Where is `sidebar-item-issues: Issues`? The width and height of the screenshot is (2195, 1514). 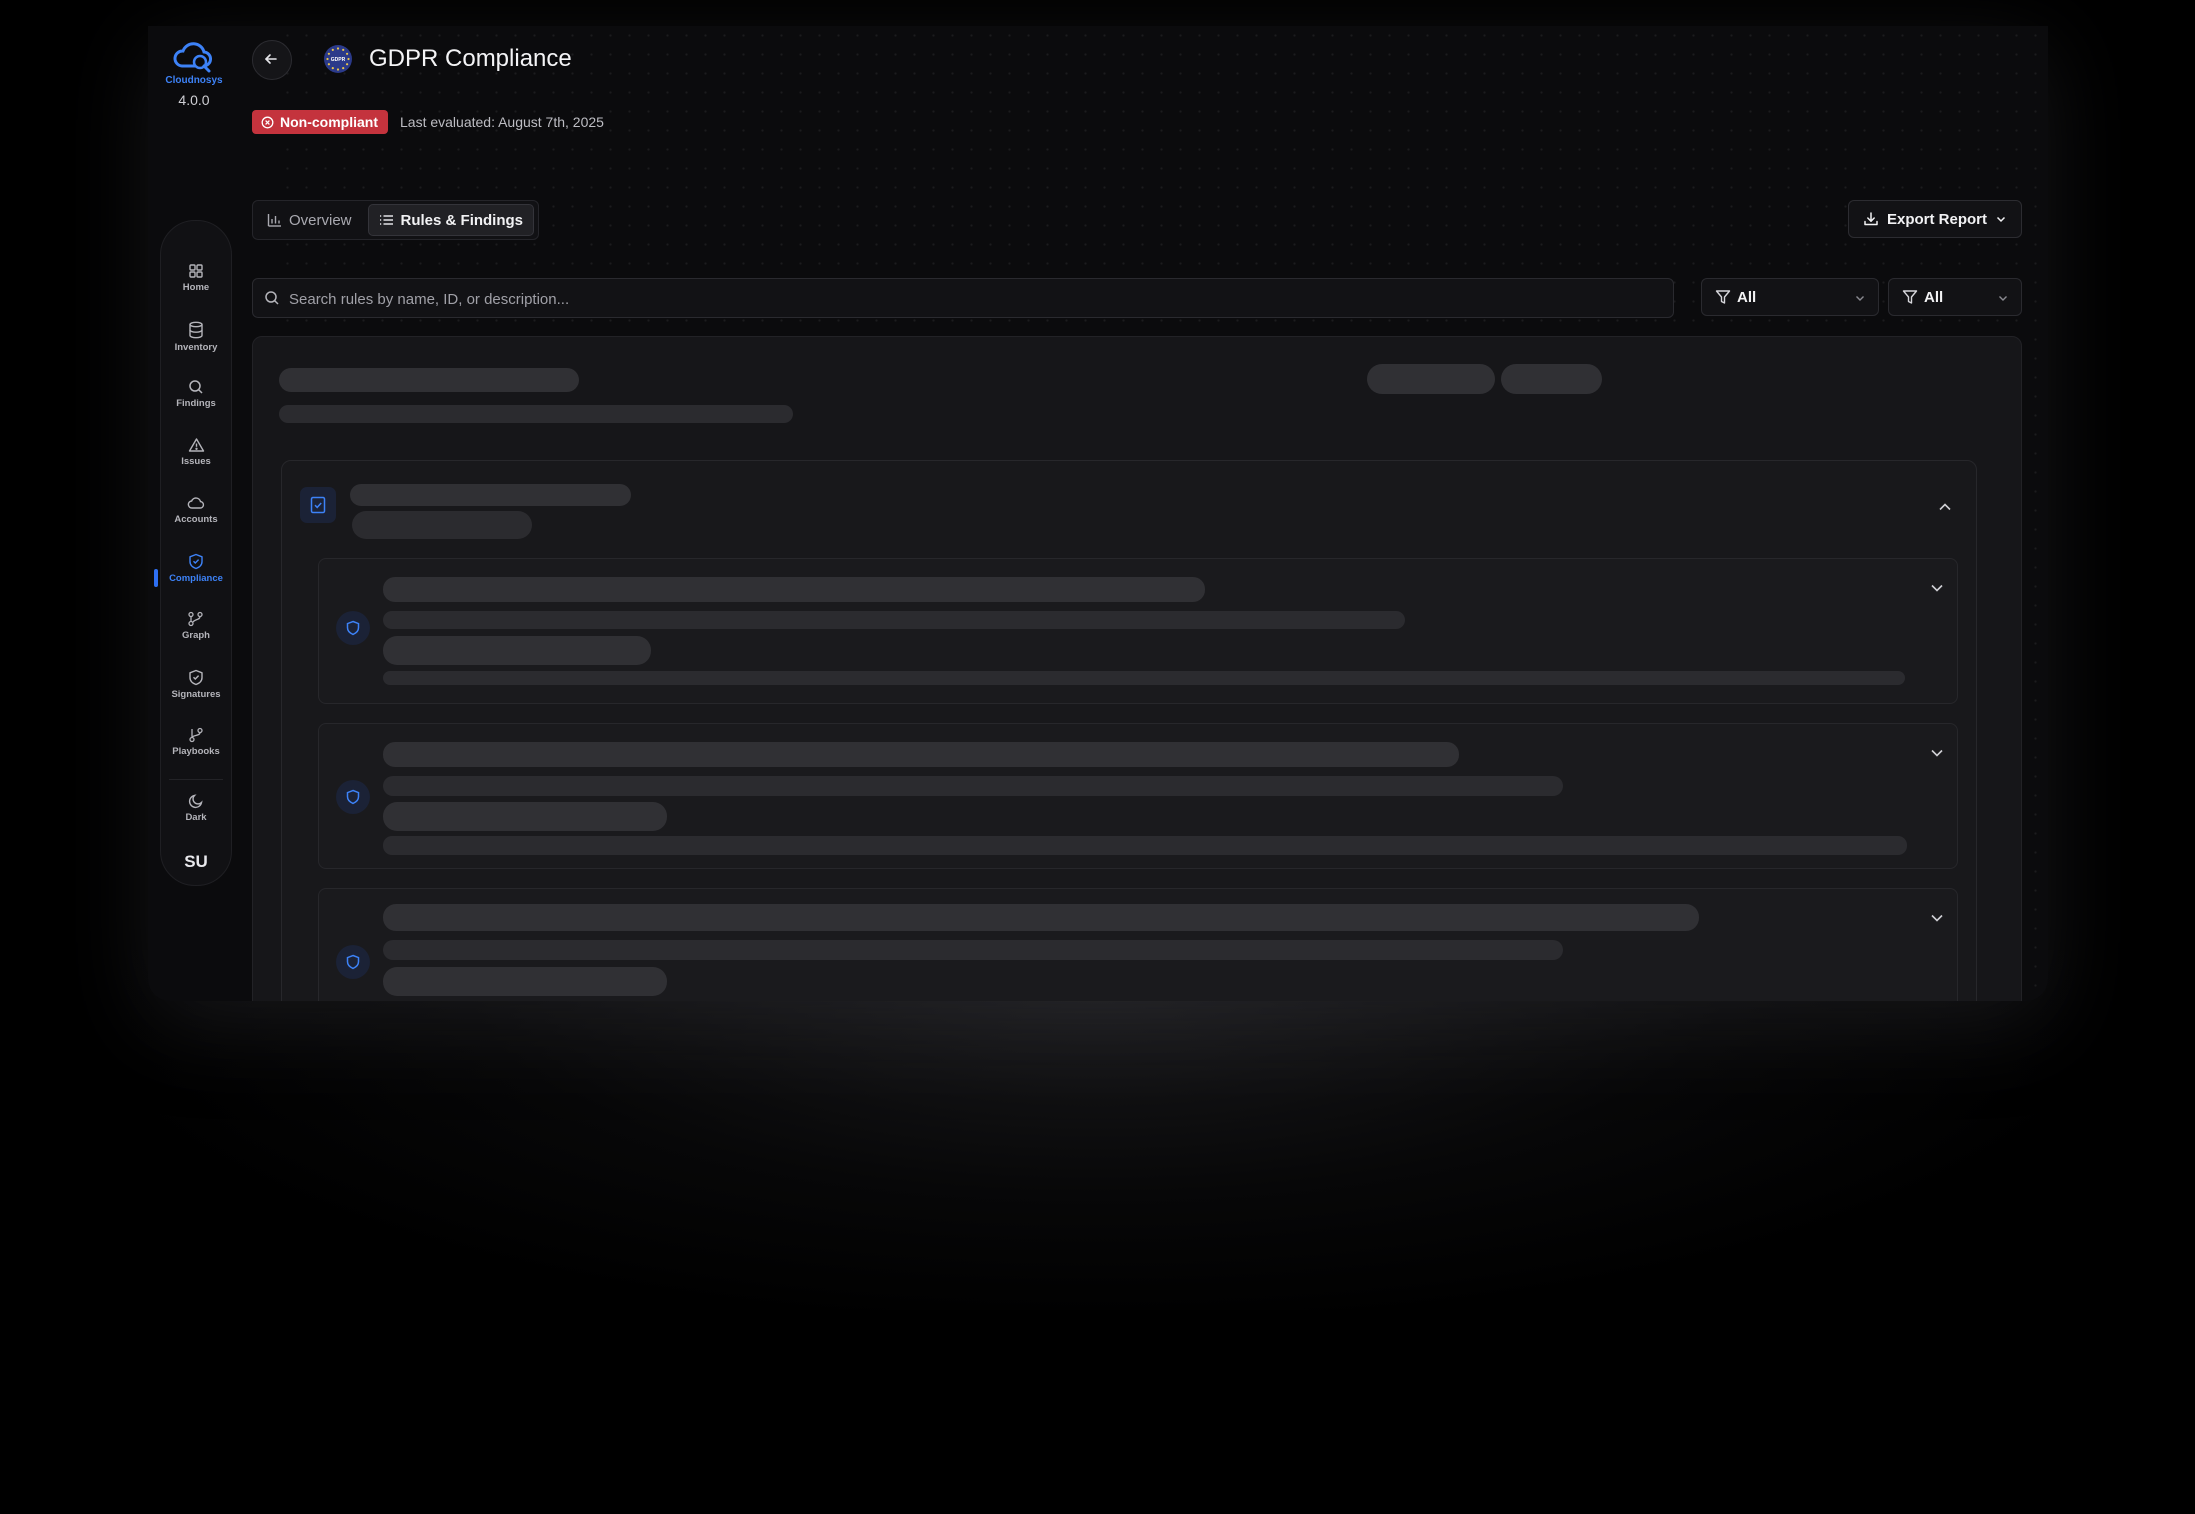 sidebar-item-issues: Issues is located at coordinates (196, 452).